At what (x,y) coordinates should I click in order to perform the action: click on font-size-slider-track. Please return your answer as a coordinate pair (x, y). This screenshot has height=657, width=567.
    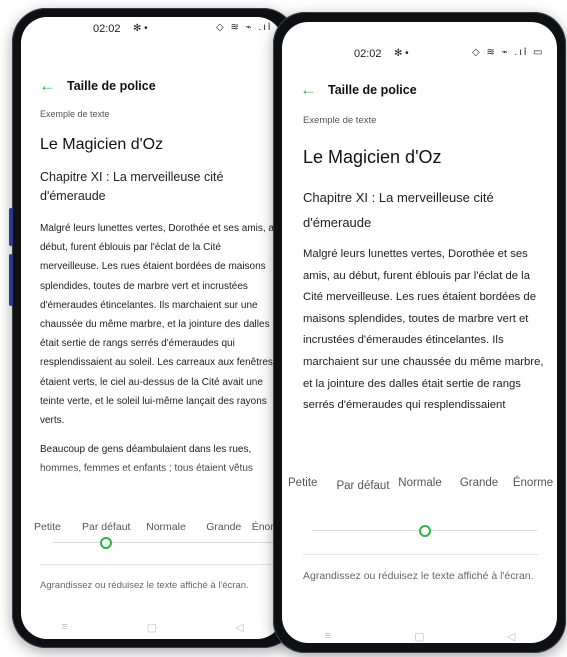
    Looking at the image, I should click on (168, 542).